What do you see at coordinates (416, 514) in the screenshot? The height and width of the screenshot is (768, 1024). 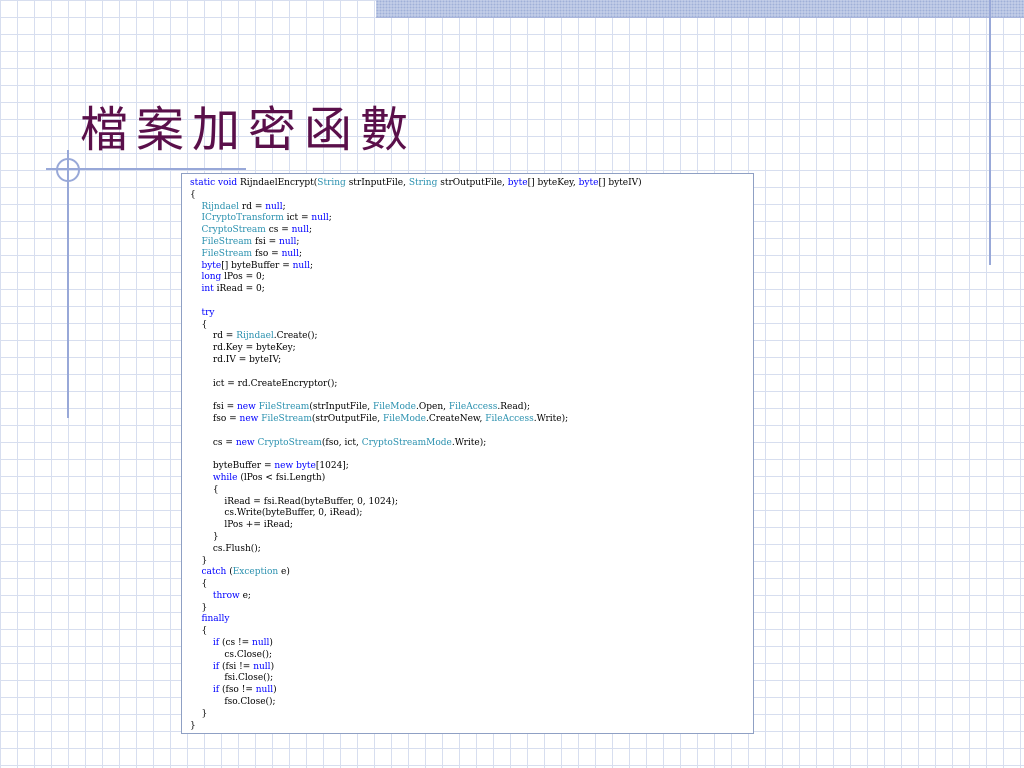 I see `code-line: cs.Write(byteBuffer, 0, iRead);` at bounding box center [416, 514].